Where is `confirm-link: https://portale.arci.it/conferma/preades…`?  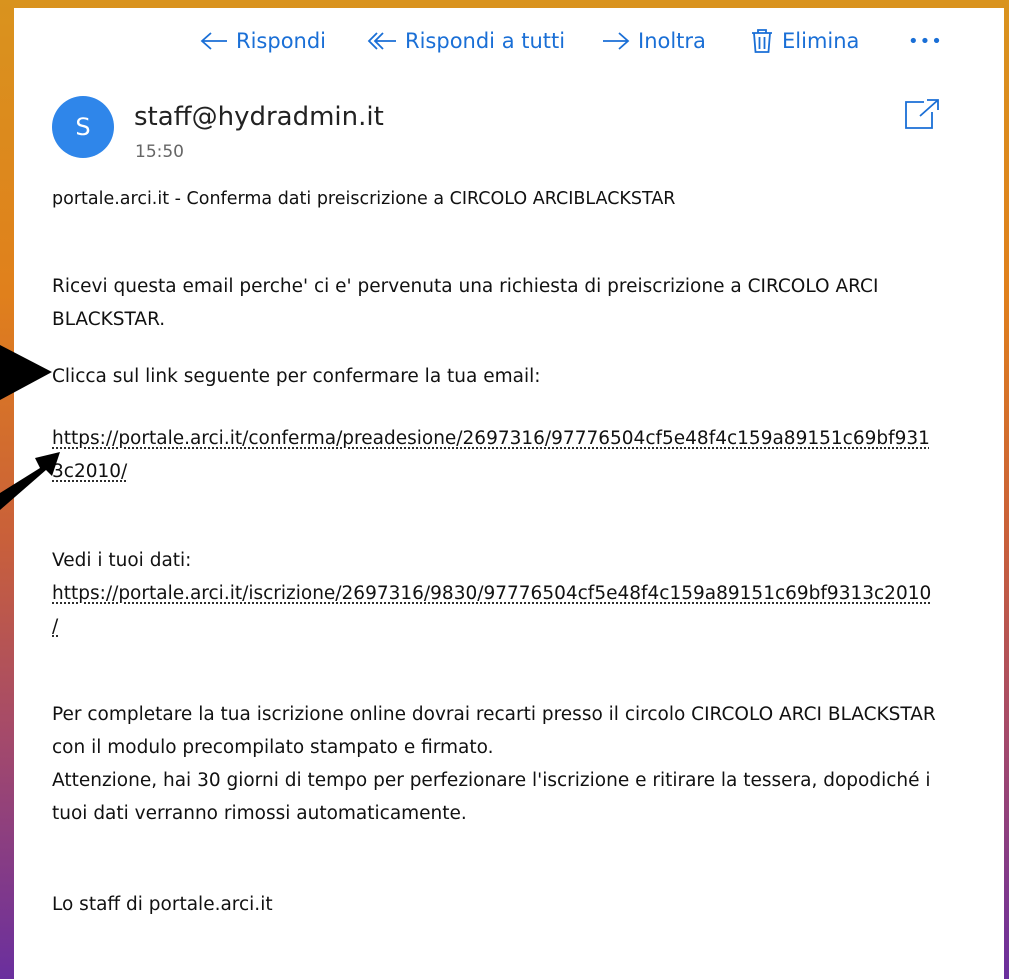
confirm-link: https://portale.arci.it/conferma/preades… is located at coordinates (524, 455).